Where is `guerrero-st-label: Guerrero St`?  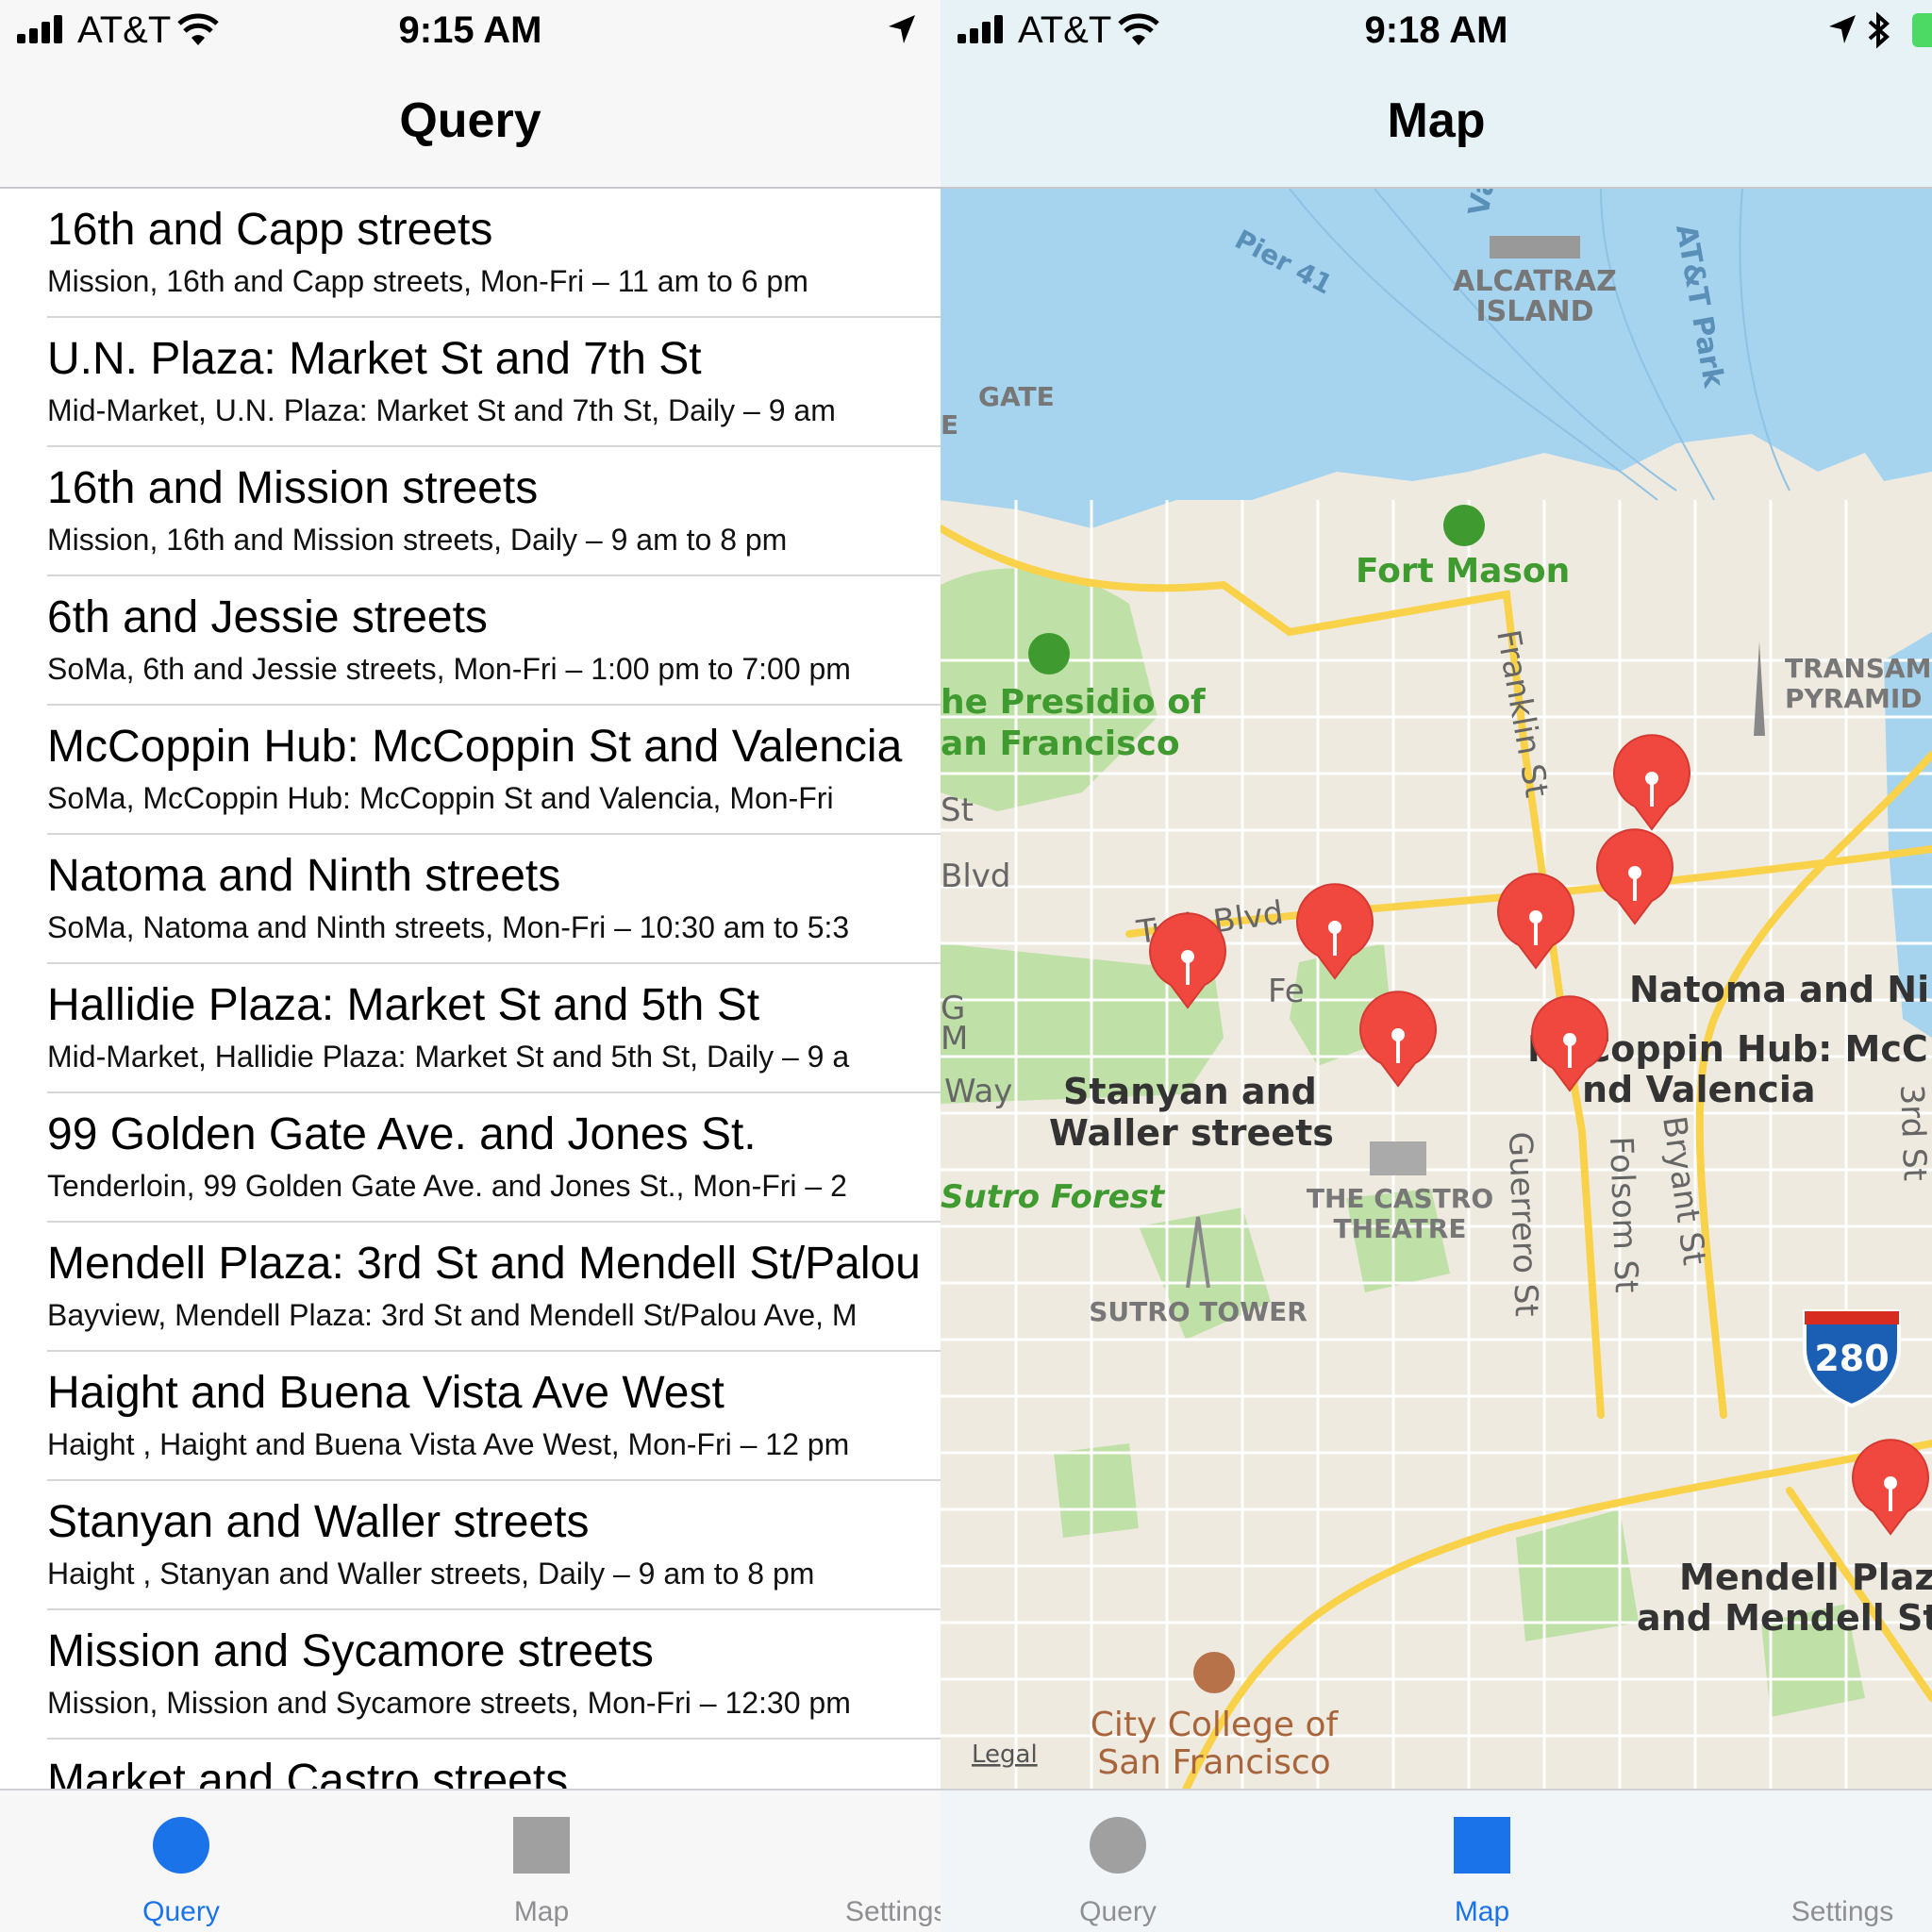
guerrero-st-label: Guerrero St is located at coordinates (1523, 1224).